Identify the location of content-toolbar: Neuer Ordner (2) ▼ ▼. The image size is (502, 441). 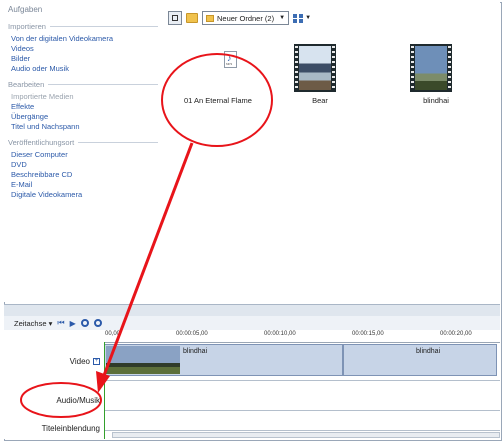
(239, 18).